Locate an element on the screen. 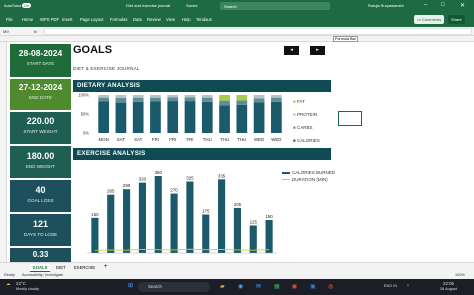 This screenshot has width=474, height=295. user-name: Rutuja Suryawanshi is located at coordinates (386, 5).